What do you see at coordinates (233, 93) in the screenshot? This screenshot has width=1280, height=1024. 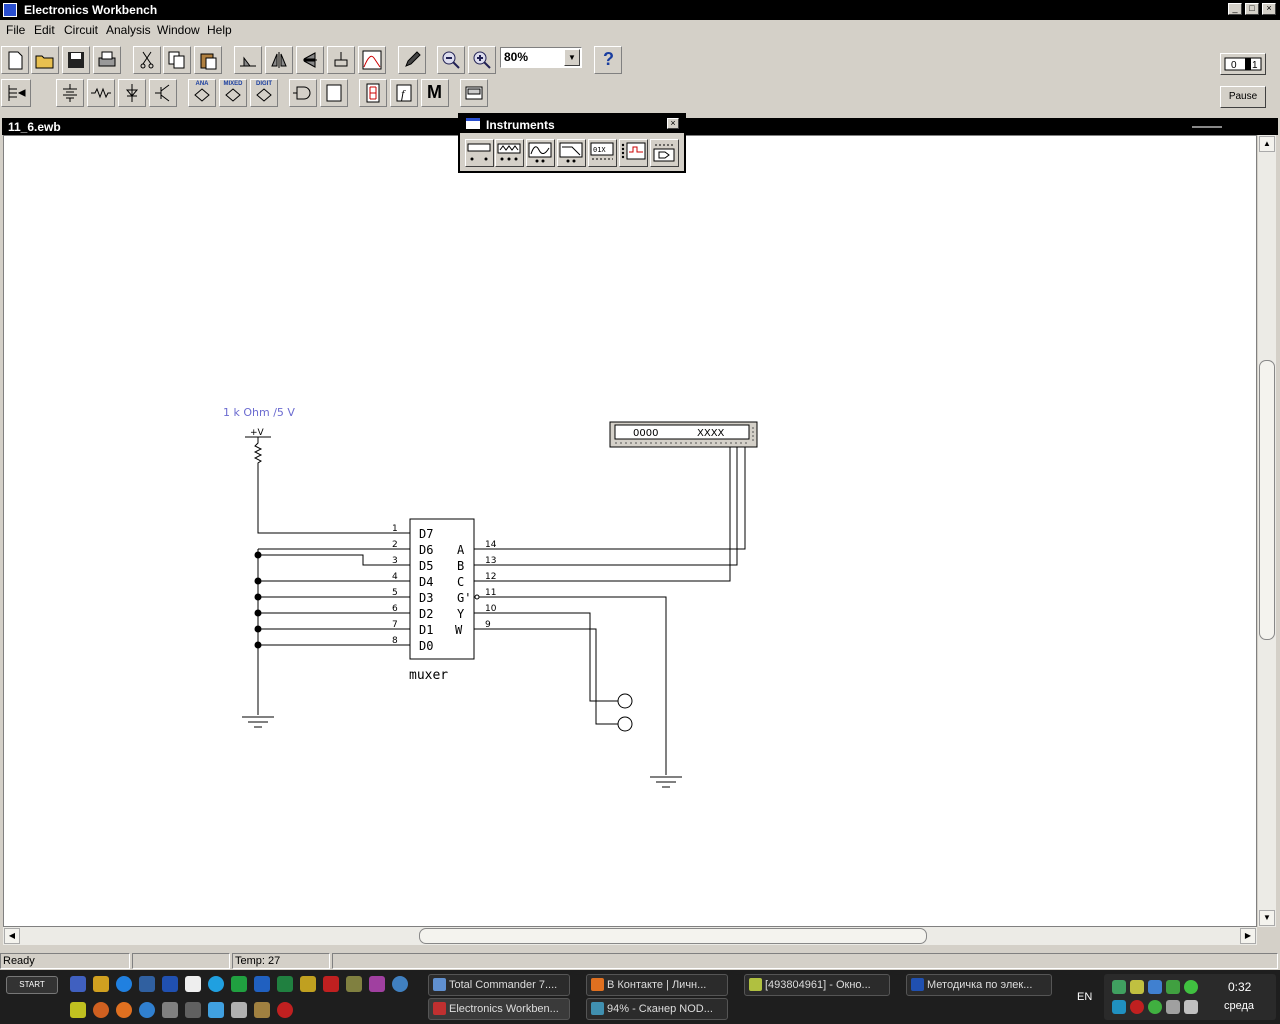 I see `mixed-ics-bin-button: MIXED` at bounding box center [233, 93].